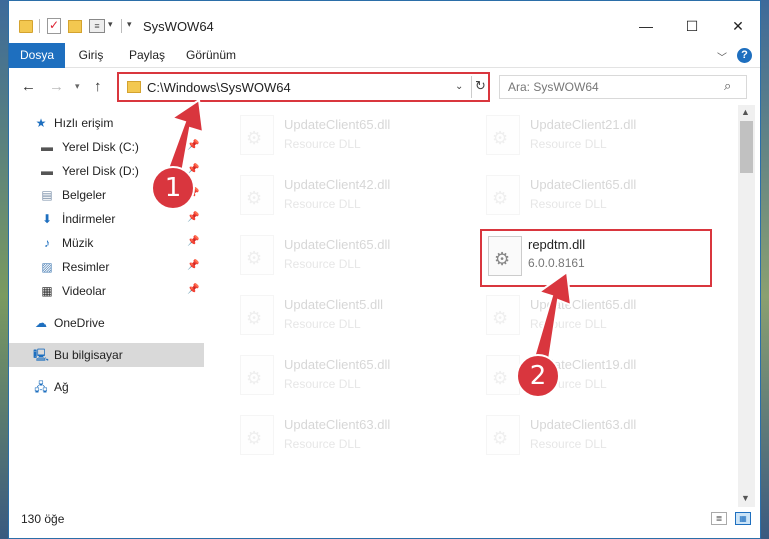 This screenshot has height=539, width=769. I want to click on search-placeholder: Ara: SysWOW64, so click(553, 87).